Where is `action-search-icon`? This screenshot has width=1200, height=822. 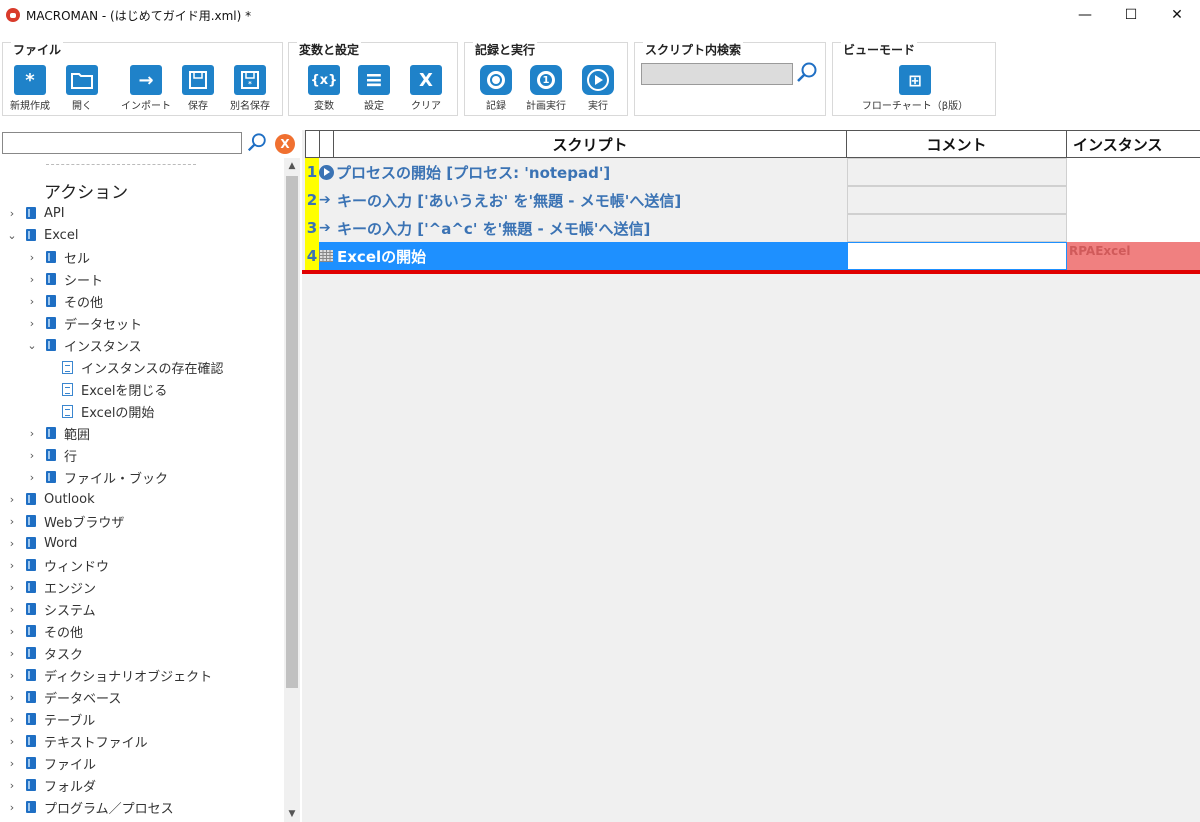
action-search-icon is located at coordinates (257, 143).